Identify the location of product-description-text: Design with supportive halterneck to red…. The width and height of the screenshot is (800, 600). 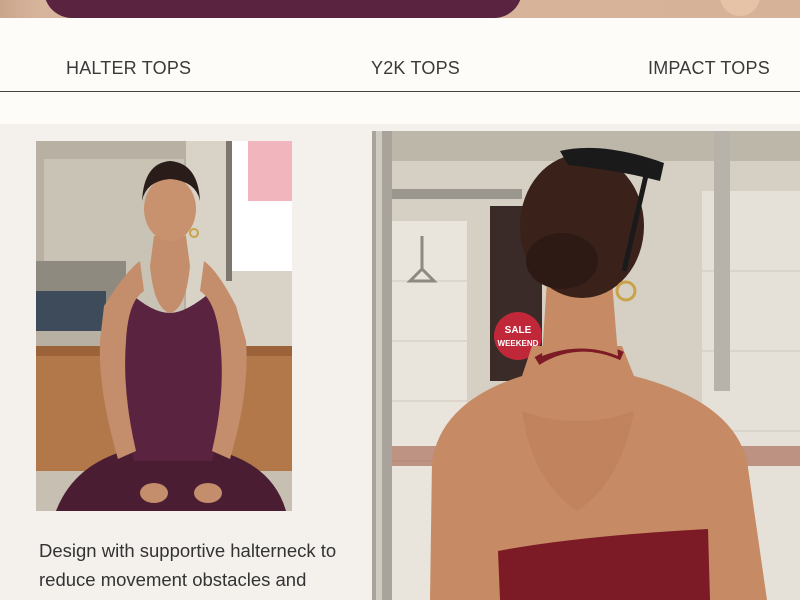
(188, 565).